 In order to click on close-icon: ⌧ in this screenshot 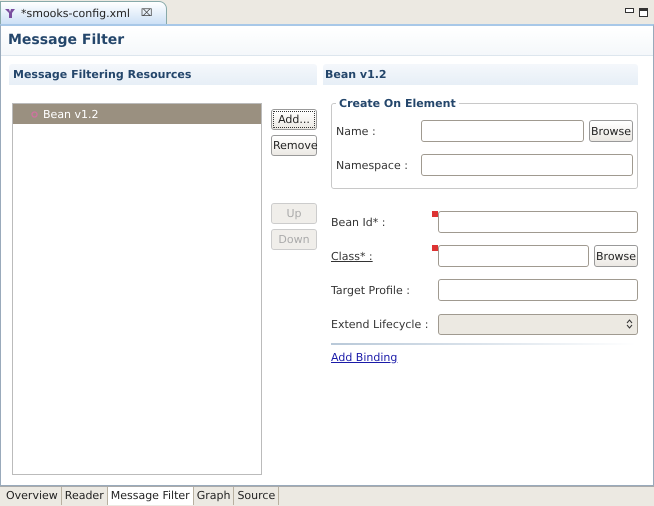, I will do `click(146, 13)`.